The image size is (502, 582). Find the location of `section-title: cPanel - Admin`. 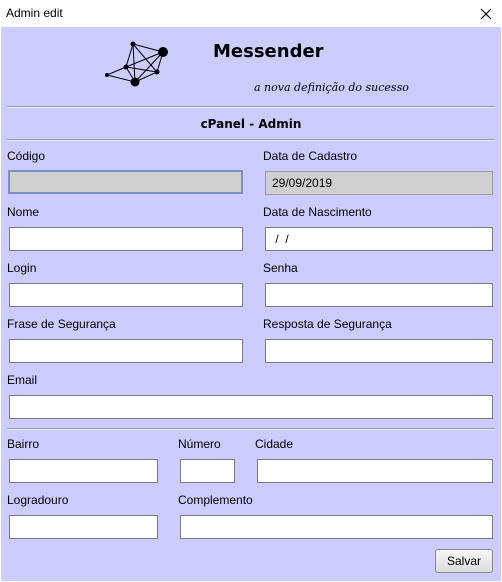

section-title: cPanel - Admin is located at coordinates (251, 124).